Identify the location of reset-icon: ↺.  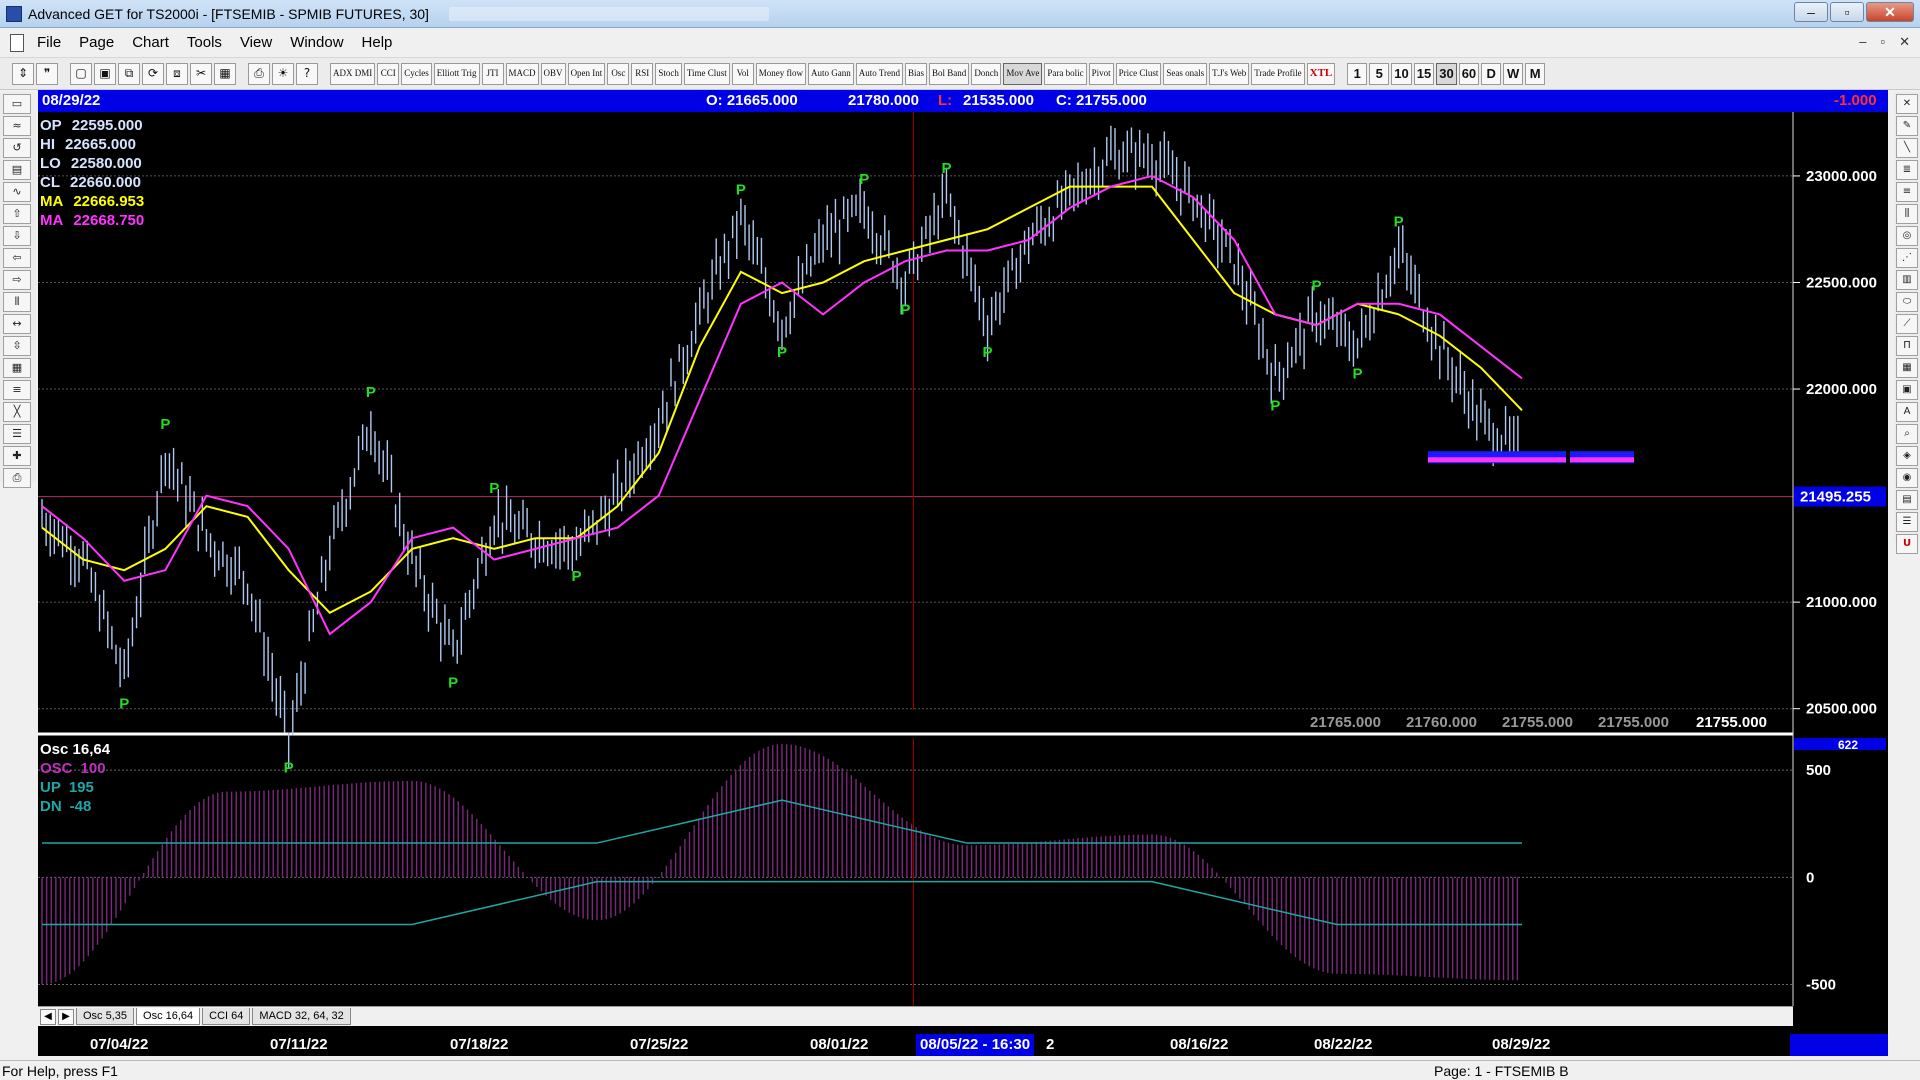
(17, 148).